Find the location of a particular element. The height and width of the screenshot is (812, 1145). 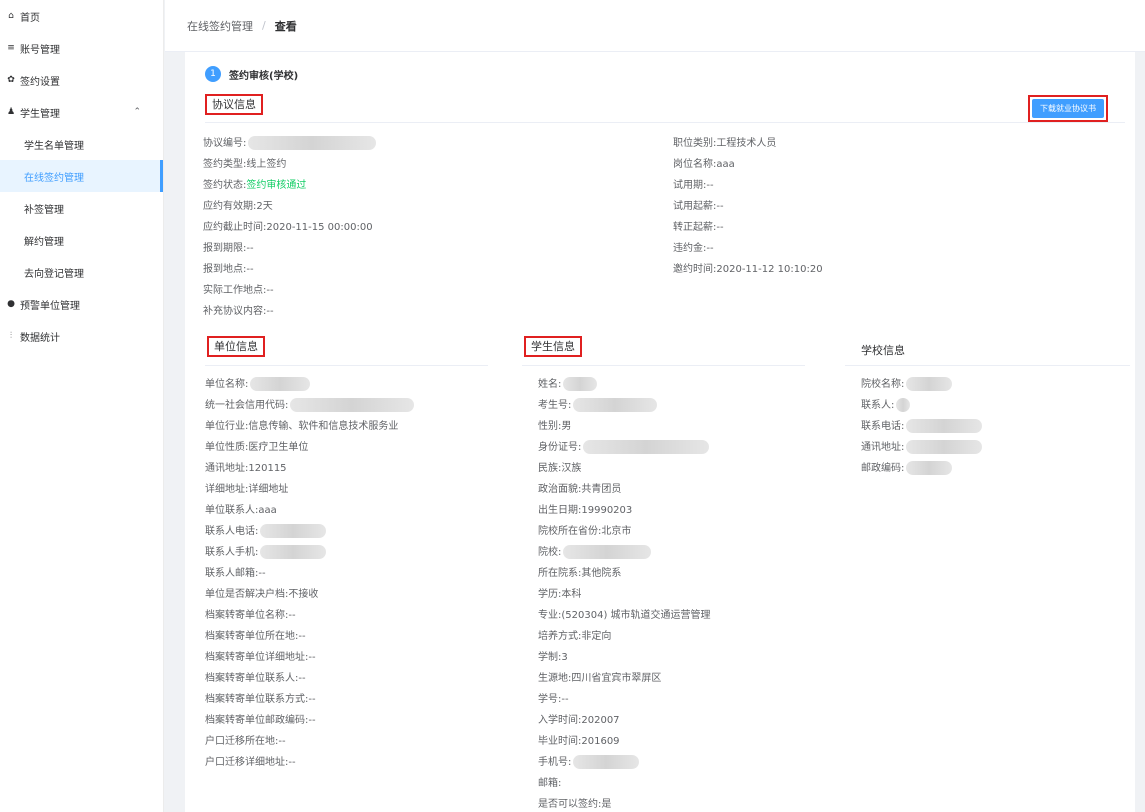

field-row: 毕业时间:201609 is located at coordinates (579, 741).